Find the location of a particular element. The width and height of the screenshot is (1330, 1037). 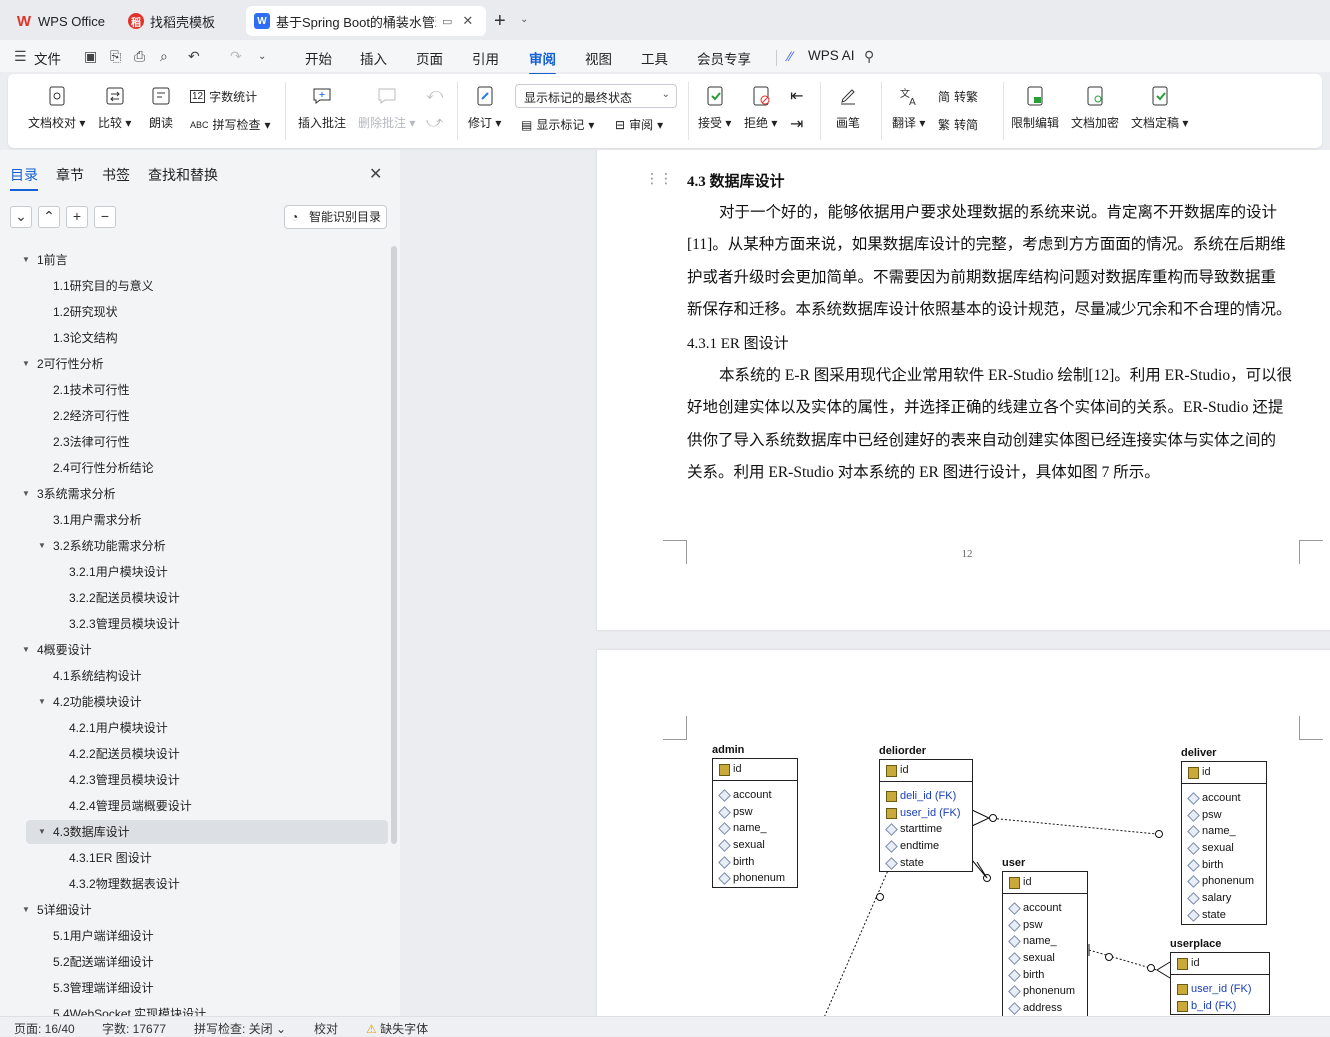

reject-button: 拒绝 ▾ is located at coordinates (760, 102).